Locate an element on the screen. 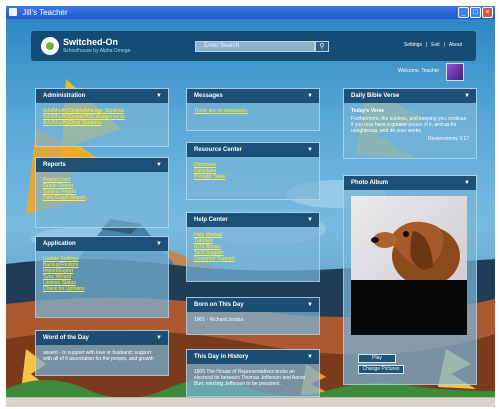 Image resolution: width=500 pixels, height=409 pixels. search-input: Enter Search is located at coordinates (255, 46).